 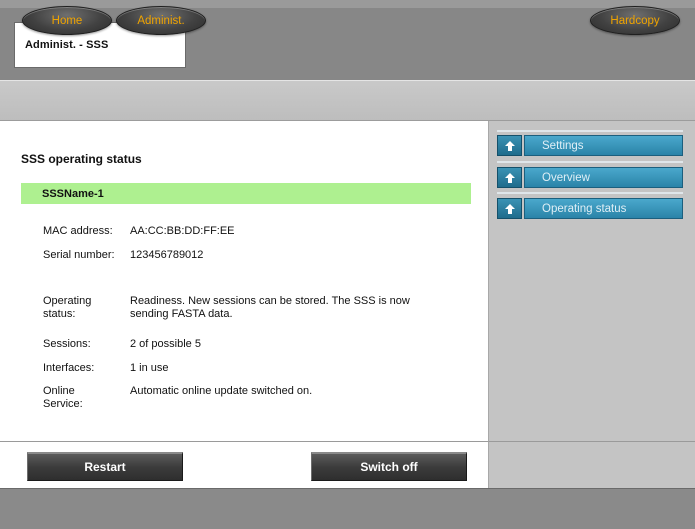 What do you see at coordinates (105, 466) in the screenshot?
I see `restart-button: Restart` at bounding box center [105, 466].